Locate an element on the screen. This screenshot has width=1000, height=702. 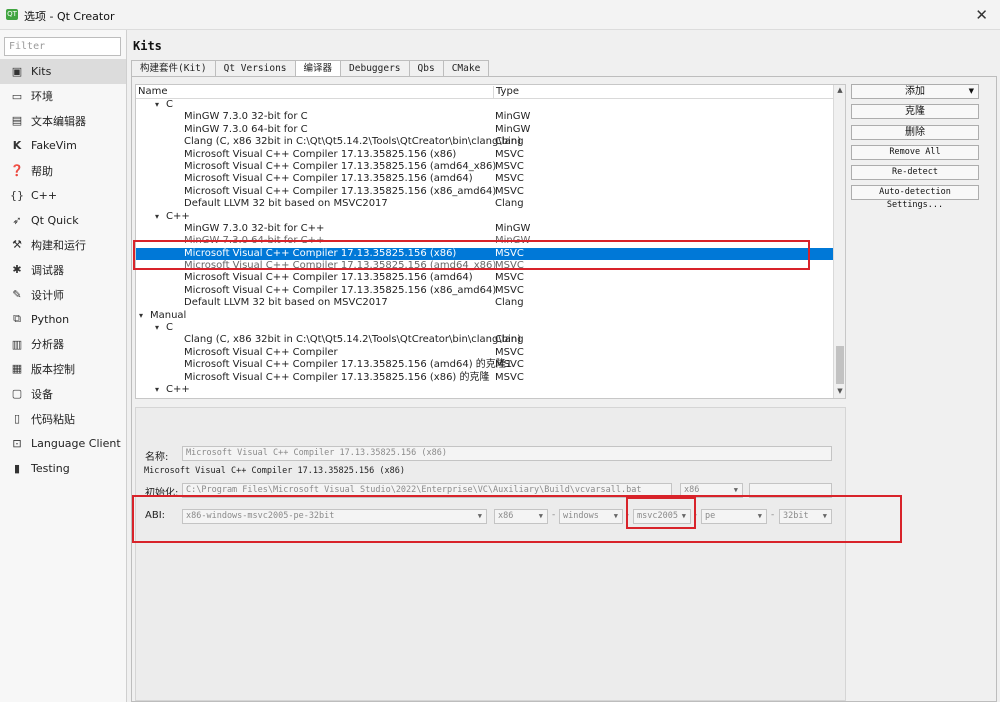
compiler-type: Clang is located at coordinates (509, 340).